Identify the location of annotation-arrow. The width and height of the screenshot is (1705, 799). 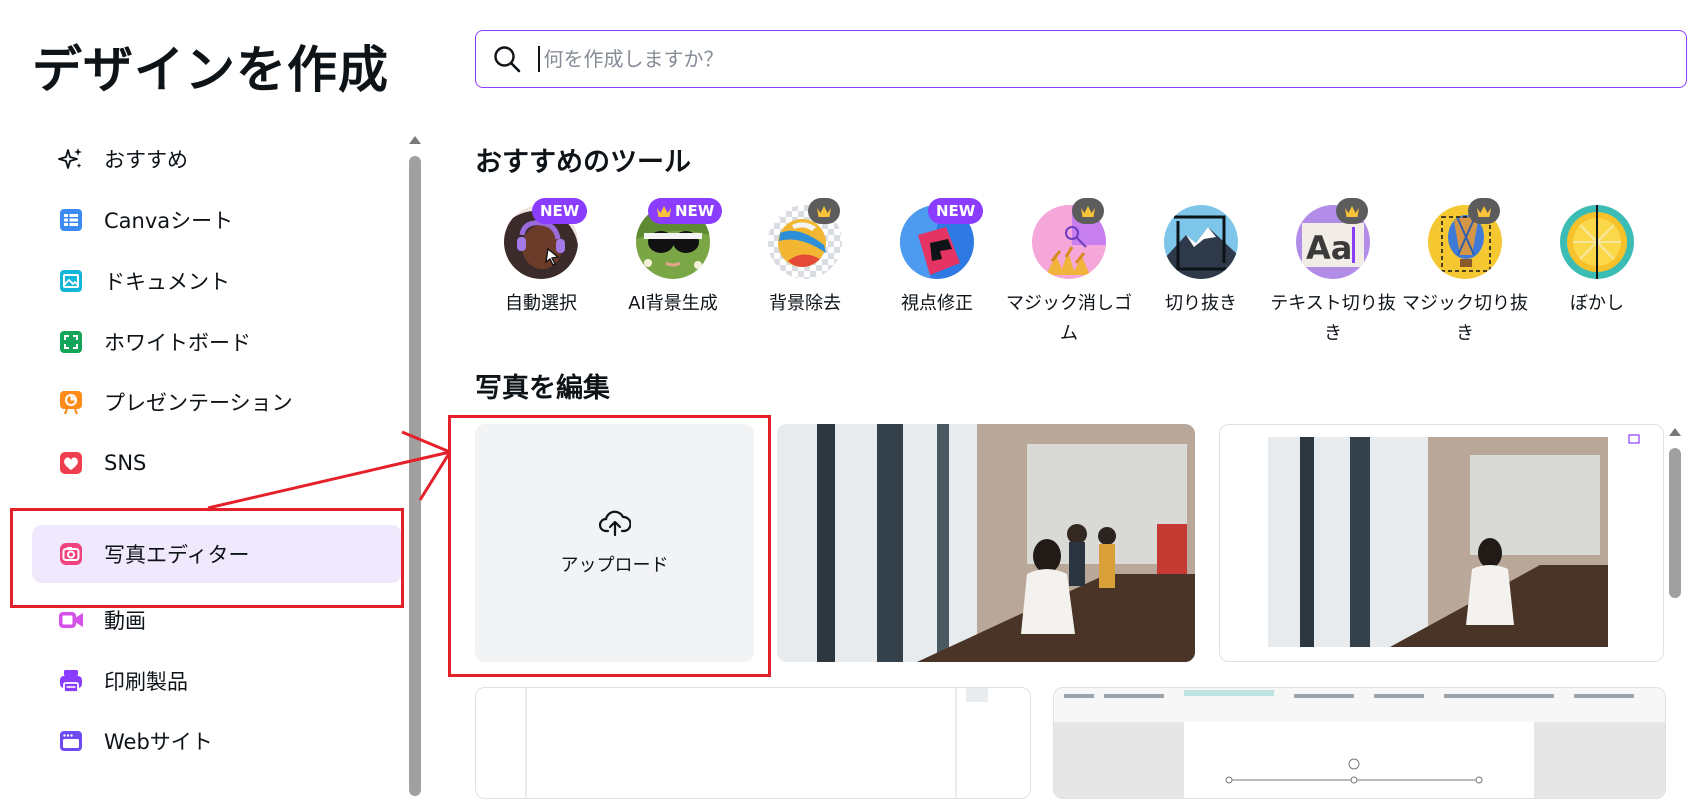
(329, 470).